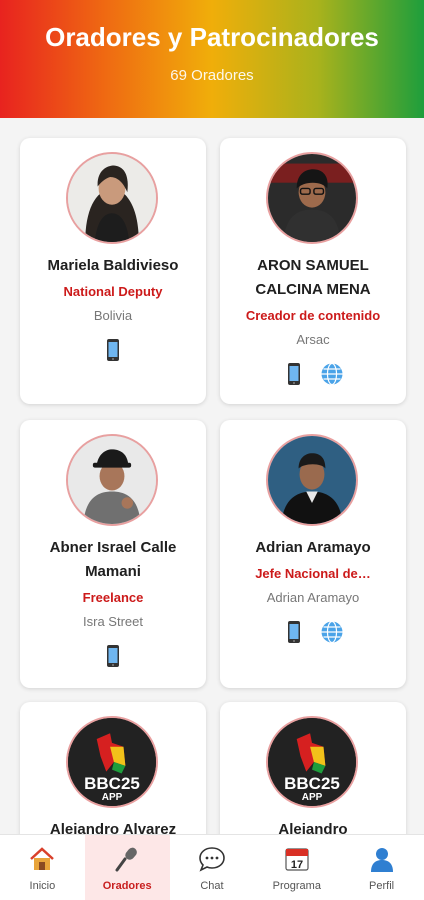 This screenshot has height=900, width=424. I want to click on home-icon, so click(42, 859).